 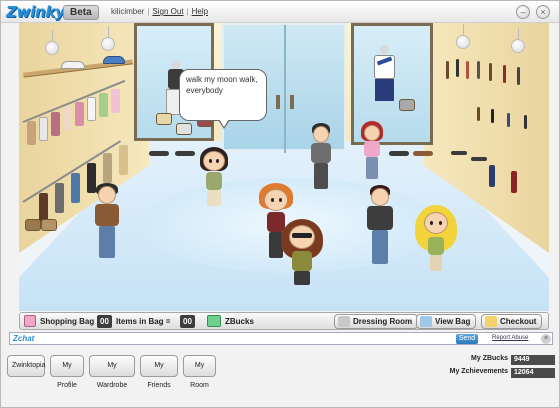 I want to click on my-friends-button: My Friends, so click(x=159, y=372).